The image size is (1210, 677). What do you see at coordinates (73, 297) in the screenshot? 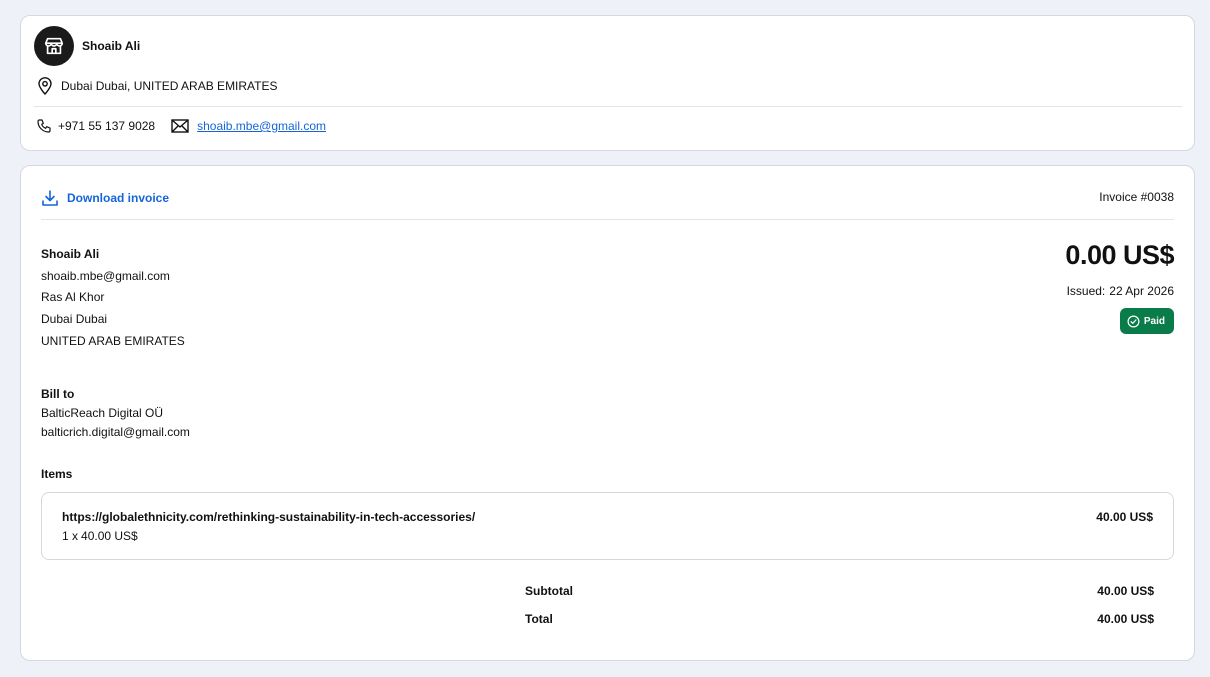
I see `issuer-address: Ras Al Khor` at bounding box center [73, 297].